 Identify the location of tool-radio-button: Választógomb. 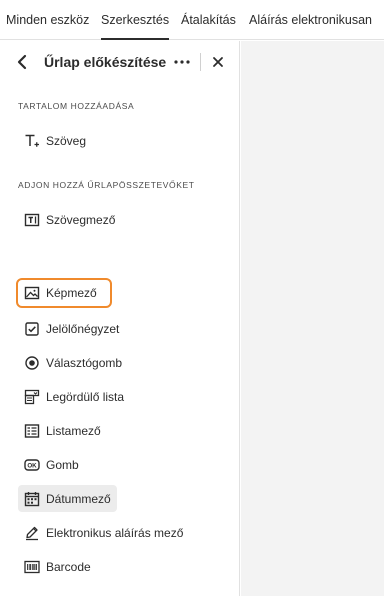
(73, 363).